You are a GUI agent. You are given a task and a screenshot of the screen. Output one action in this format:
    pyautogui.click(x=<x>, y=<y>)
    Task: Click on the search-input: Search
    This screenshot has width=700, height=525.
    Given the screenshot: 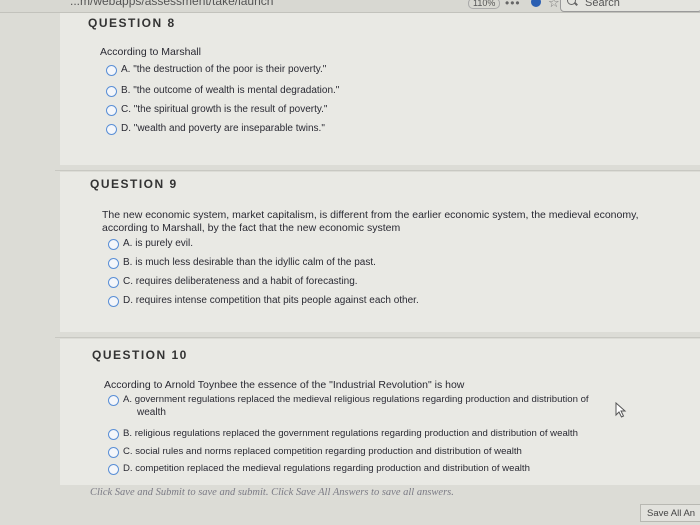 What is the action you would take?
    pyautogui.click(x=630, y=6)
    